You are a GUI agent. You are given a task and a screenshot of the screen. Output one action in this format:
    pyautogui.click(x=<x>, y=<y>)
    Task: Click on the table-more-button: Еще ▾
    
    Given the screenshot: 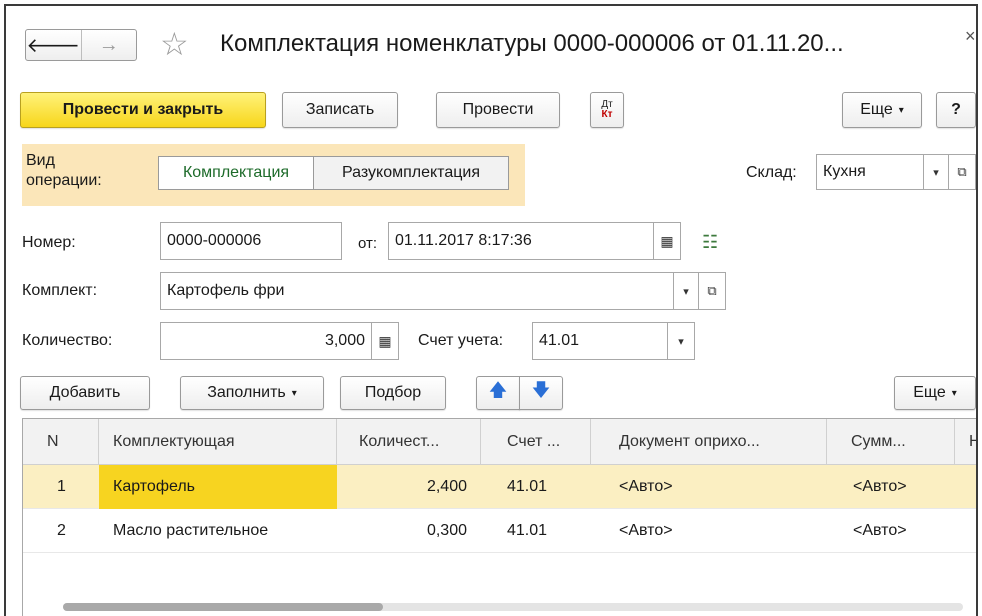 What is the action you would take?
    pyautogui.click(x=935, y=393)
    